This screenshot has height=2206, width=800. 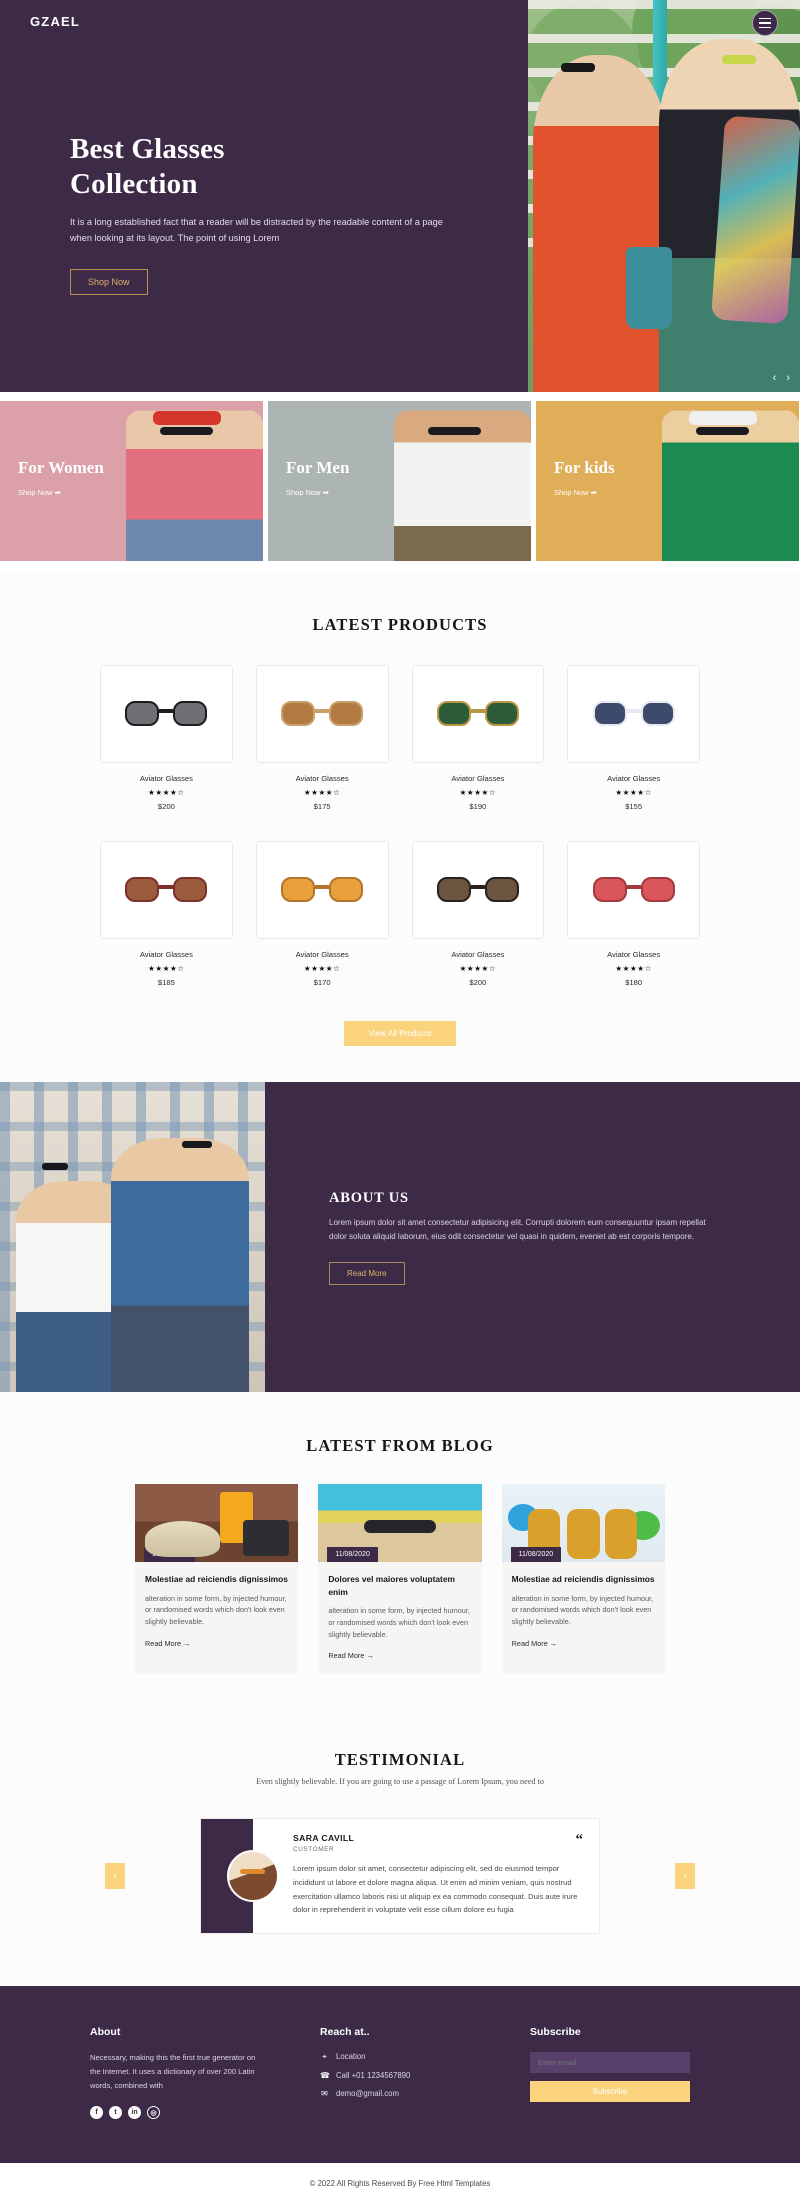 What do you see at coordinates (369, 1197) in the screenshot?
I see `about-heading: ABOUT US` at bounding box center [369, 1197].